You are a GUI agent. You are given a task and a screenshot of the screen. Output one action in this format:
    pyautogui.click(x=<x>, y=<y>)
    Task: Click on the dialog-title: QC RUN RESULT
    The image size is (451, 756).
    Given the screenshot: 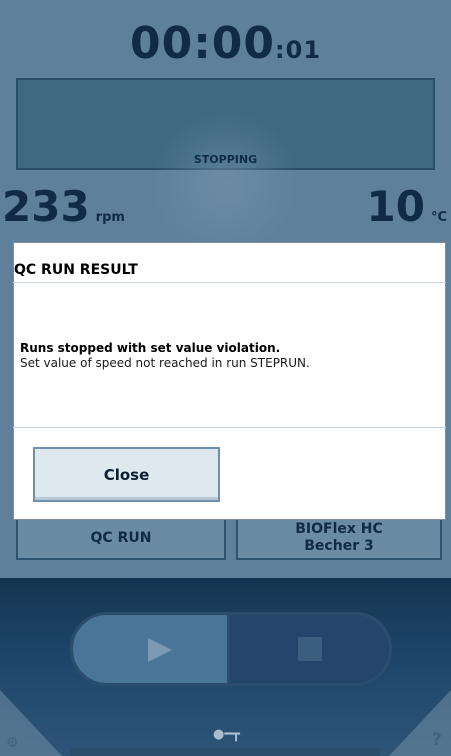 What is the action you would take?
    pyautogui.click(x=76, y=270)
    